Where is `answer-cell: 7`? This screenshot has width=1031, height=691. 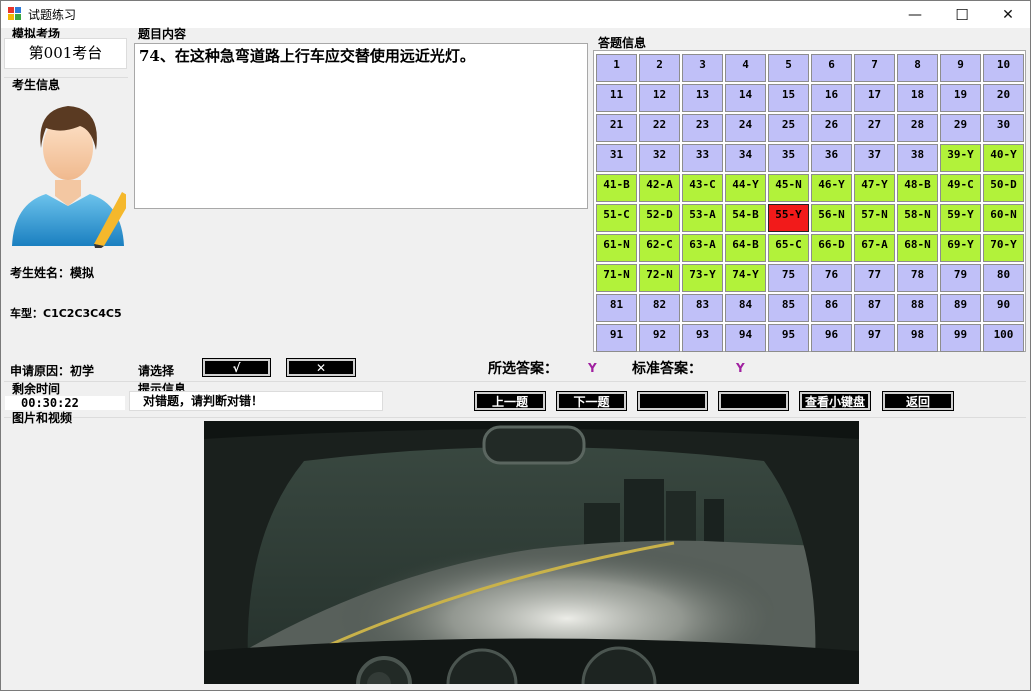 answer-cell: 7 is located at coordinates (874, 68).